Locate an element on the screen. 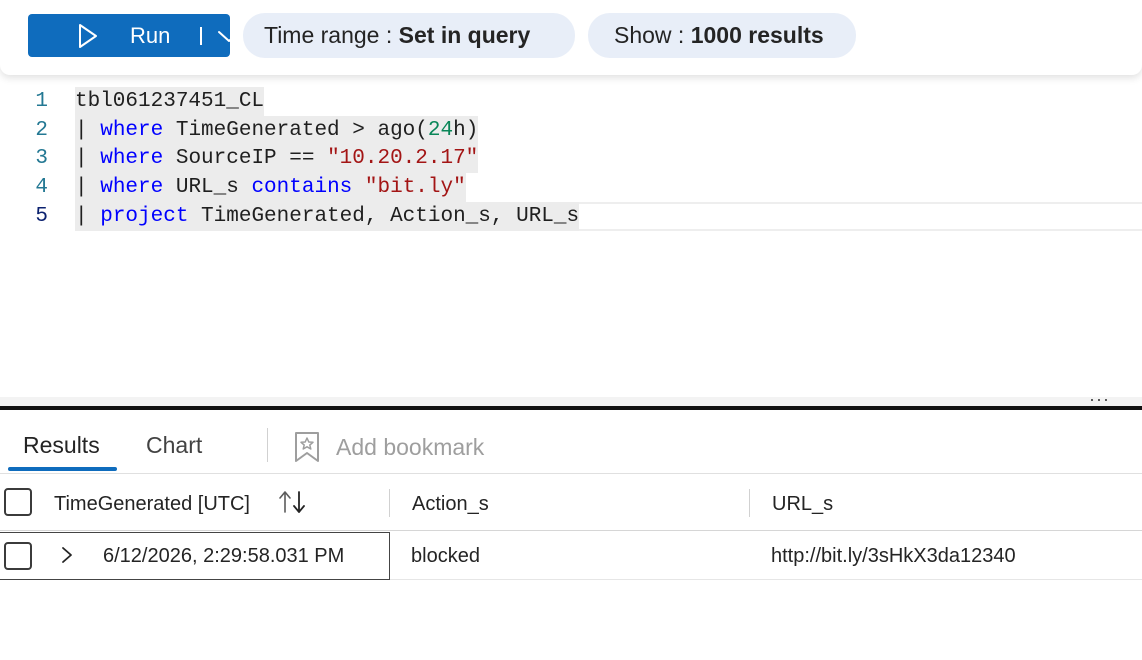 The height and width of the screenshot is (660, 1142). line-number: 4 is located at coordinates (41, 188).